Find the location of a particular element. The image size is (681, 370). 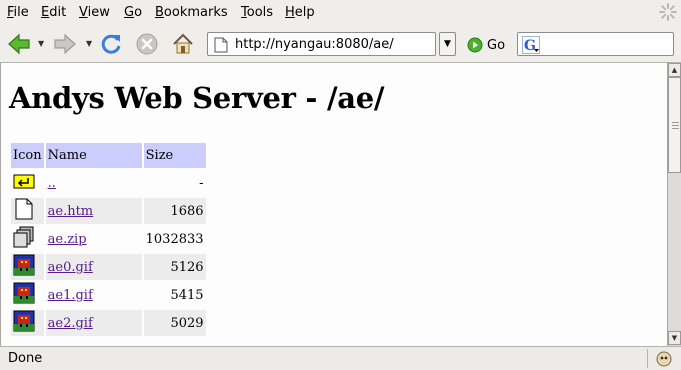

table-row: .. - is located at coordinates (108, 183).